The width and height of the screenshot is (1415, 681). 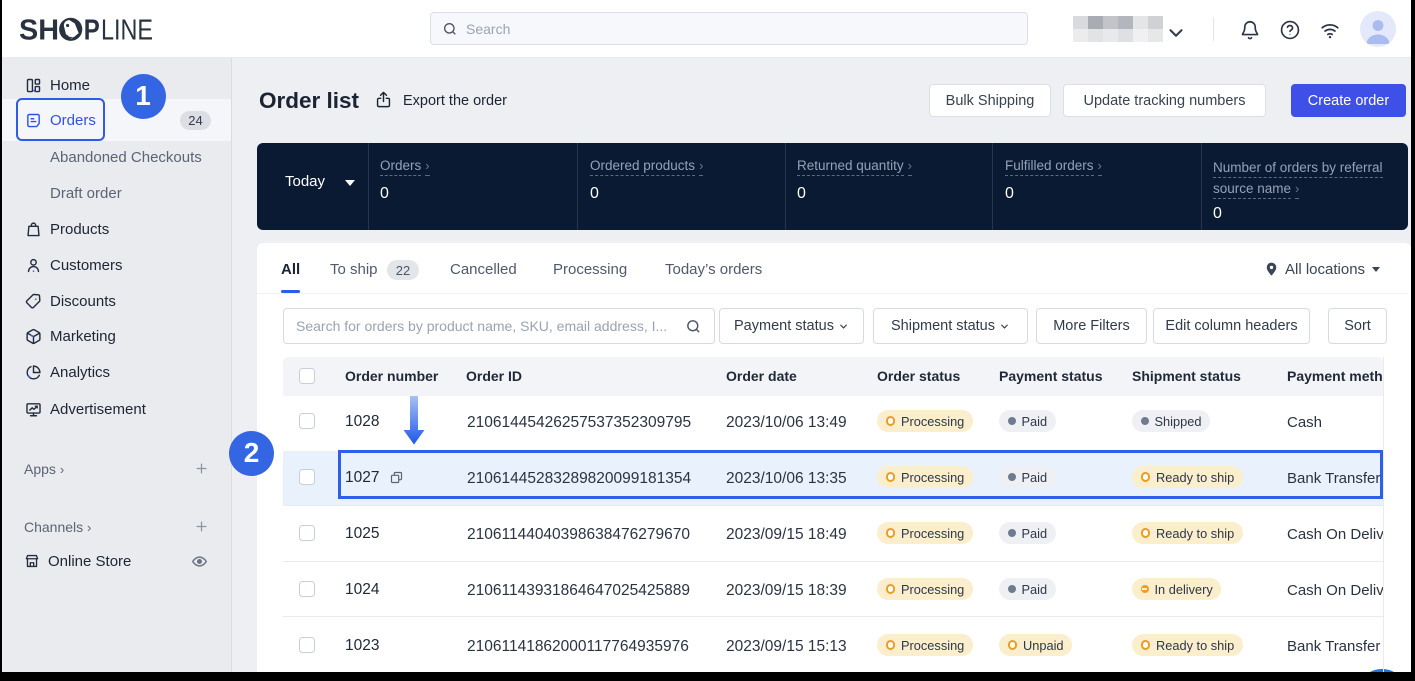 What do you see at coordinates (127, 30) in the screenshot?
I see `svg-text: LINE` at bounding box center [127, 30].